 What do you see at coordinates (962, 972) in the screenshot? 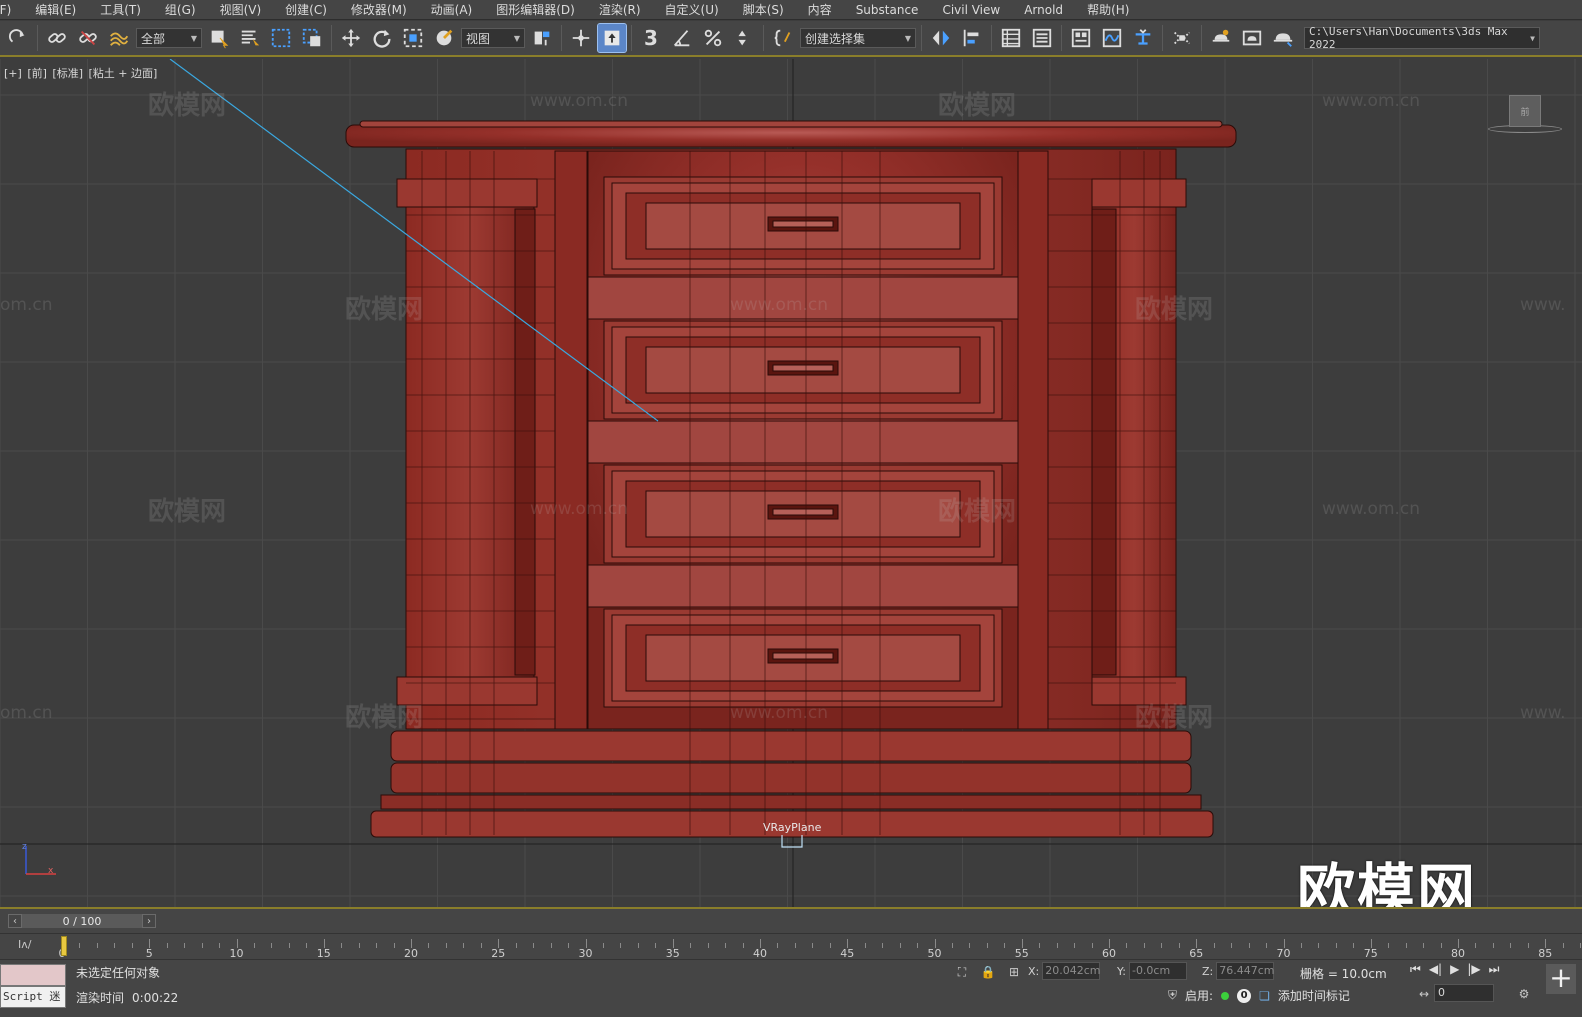
I see `isolate-selection-icon: ⛶` at bounding box center [962, 972].